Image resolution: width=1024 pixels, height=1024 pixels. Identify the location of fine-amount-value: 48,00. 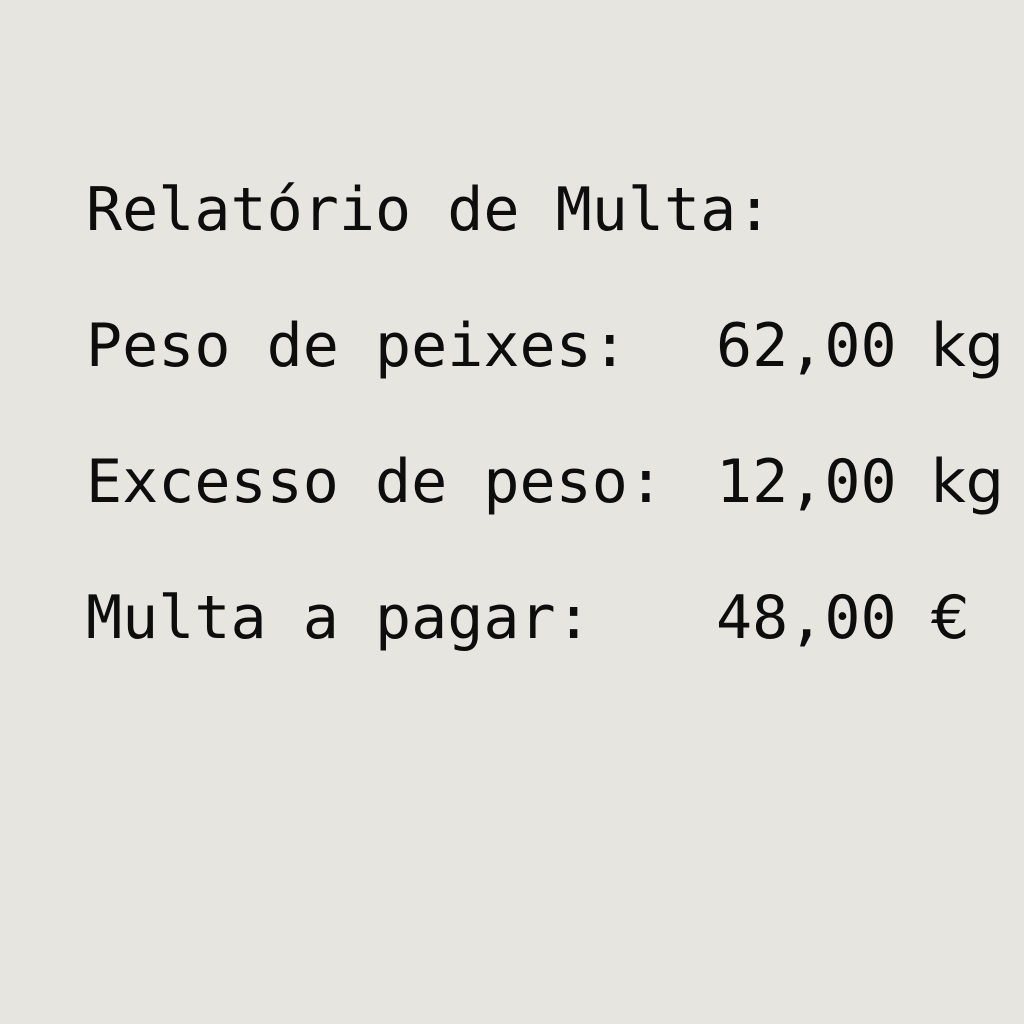
(806, 618).